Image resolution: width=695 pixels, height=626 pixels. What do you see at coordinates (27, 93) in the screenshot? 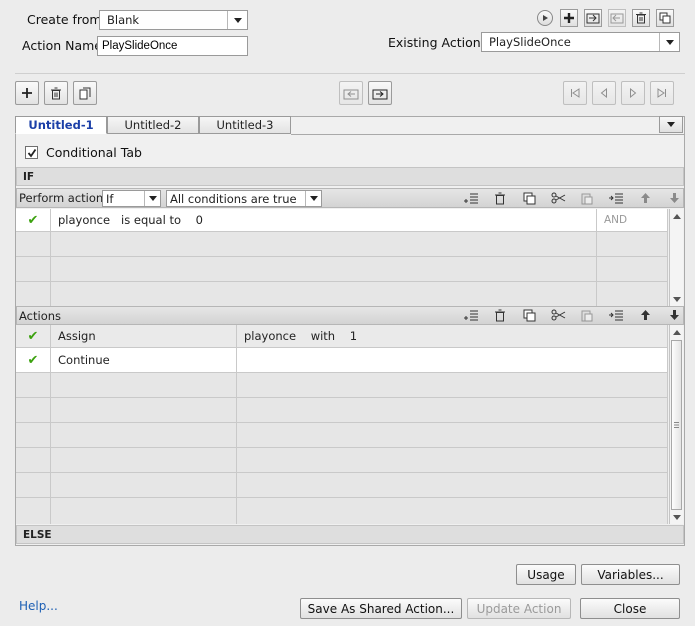
I see `add-tab-button` at bounding box center [27, 93].